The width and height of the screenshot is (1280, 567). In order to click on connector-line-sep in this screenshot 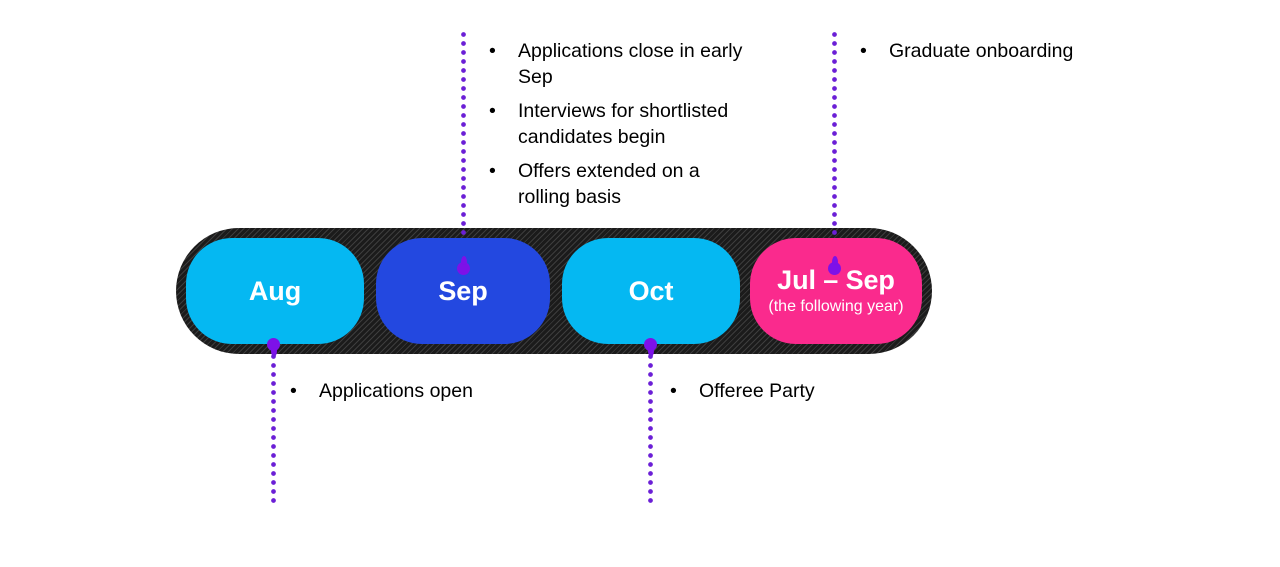, I will do `click(463, 153)`.